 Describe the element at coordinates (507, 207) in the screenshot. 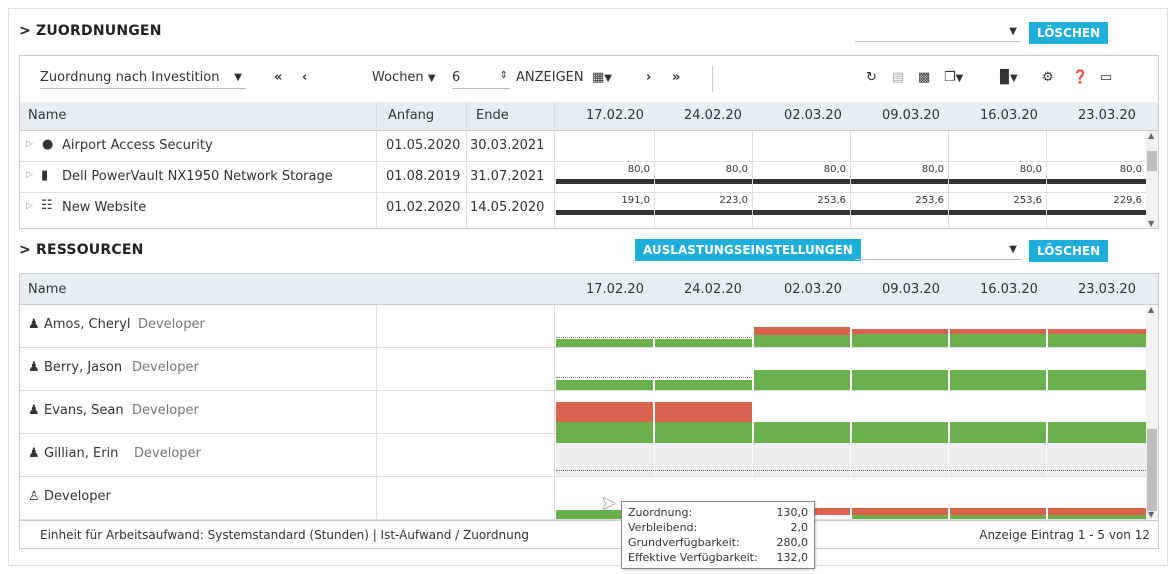

I see `row-end: 14.05.2020` at that location.